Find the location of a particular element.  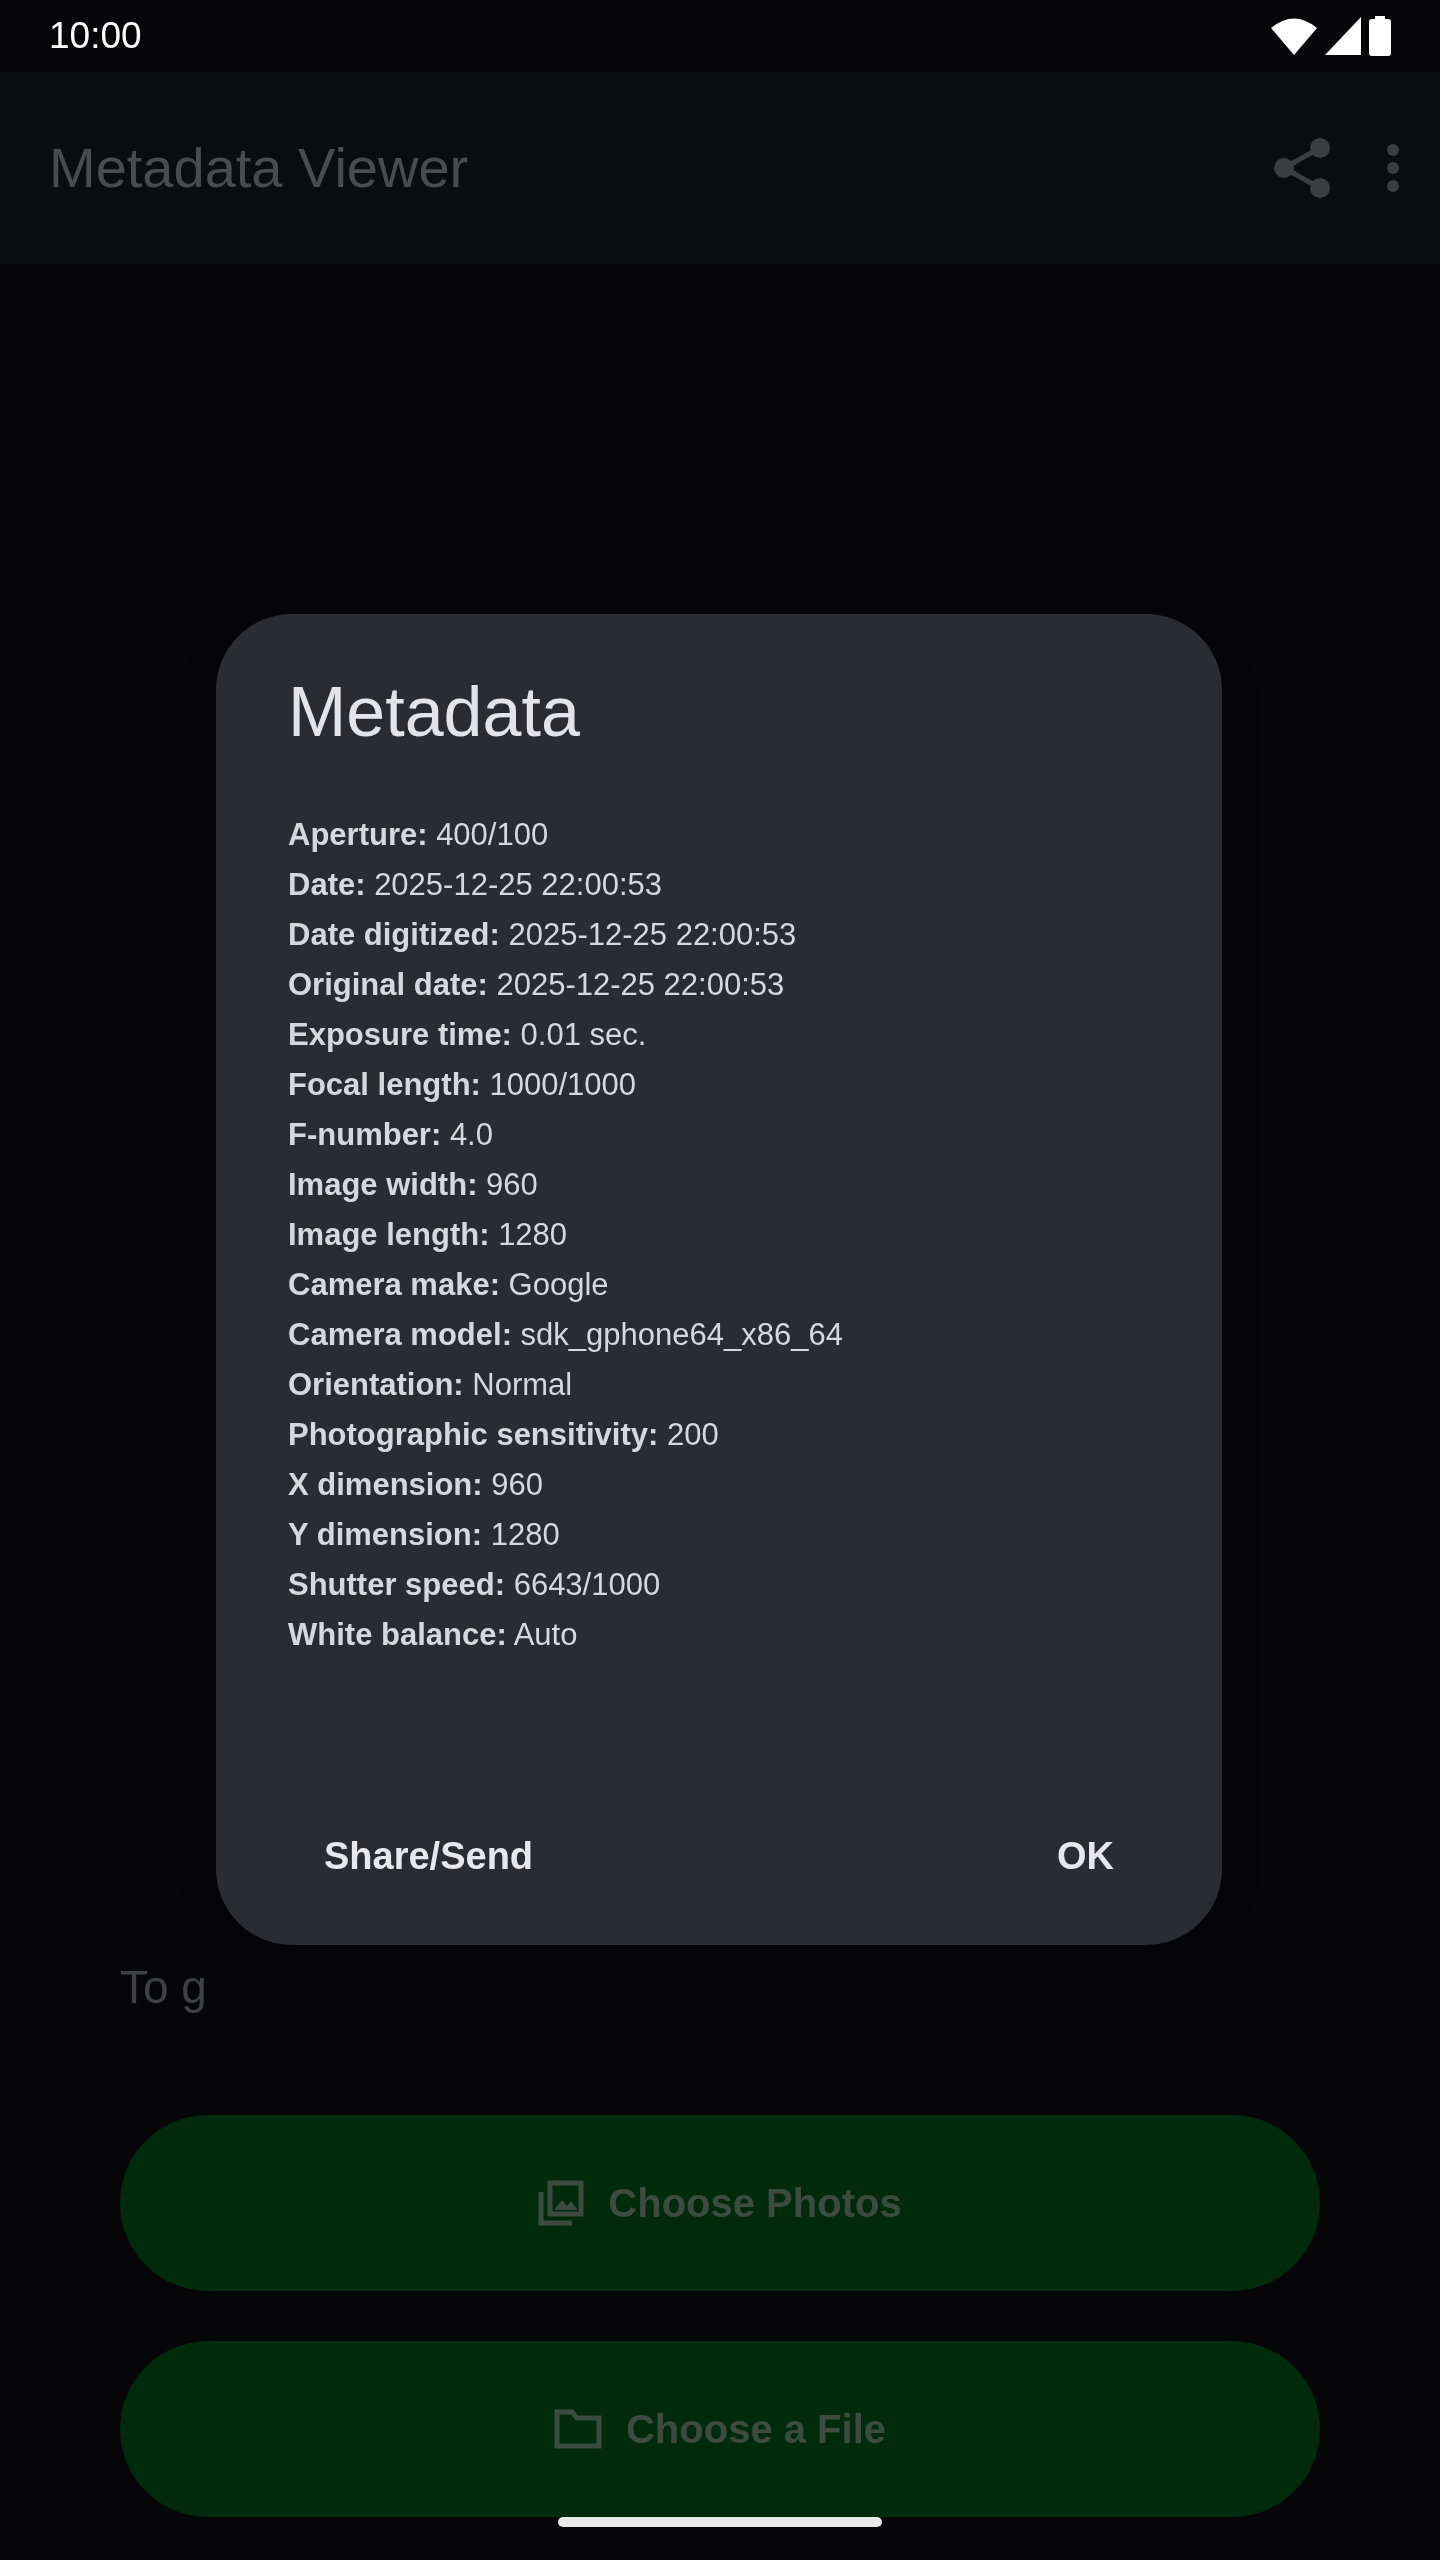

dialog-title: Metadata is located at coordinates (434, 712).